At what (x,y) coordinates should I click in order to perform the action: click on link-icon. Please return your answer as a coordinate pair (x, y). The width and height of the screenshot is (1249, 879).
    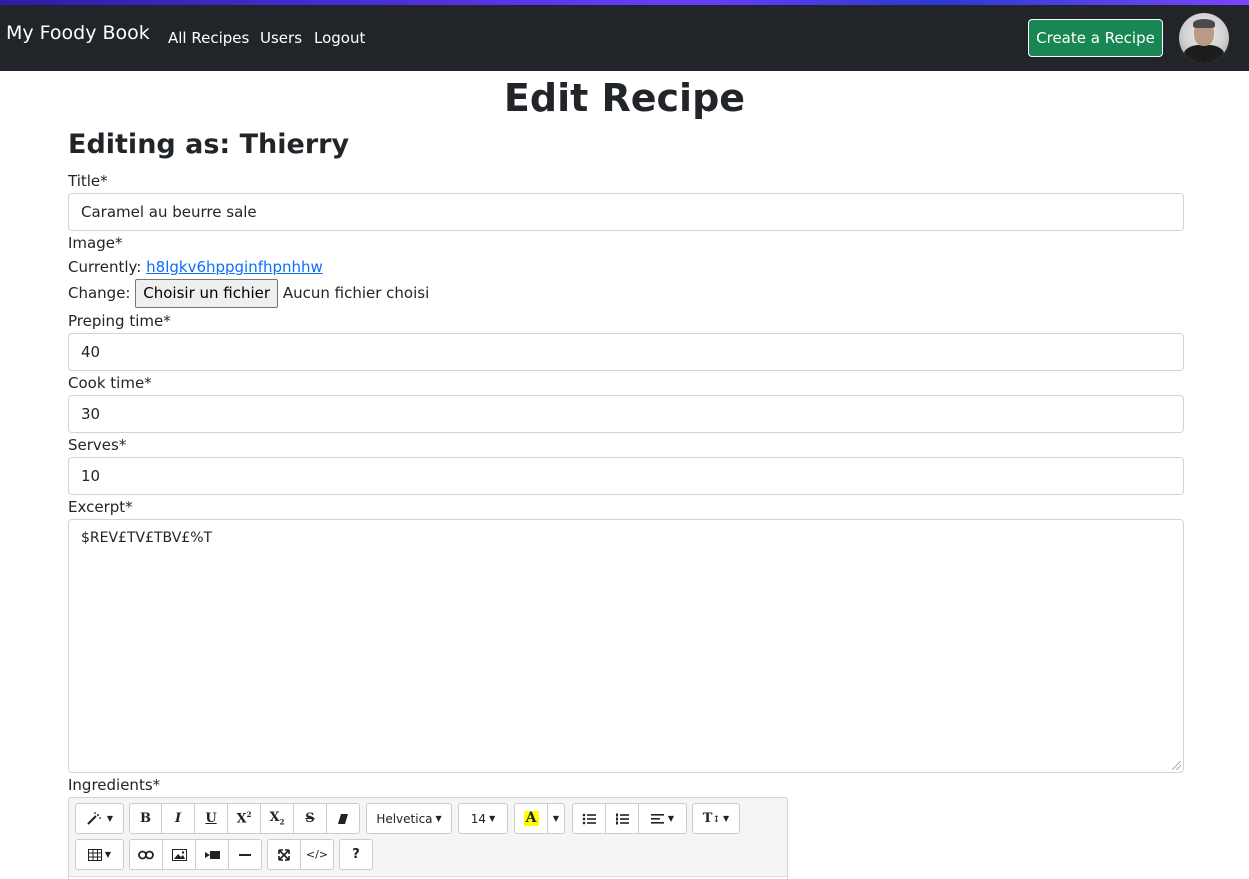
    Looking at the image, I should click on (146, 854).